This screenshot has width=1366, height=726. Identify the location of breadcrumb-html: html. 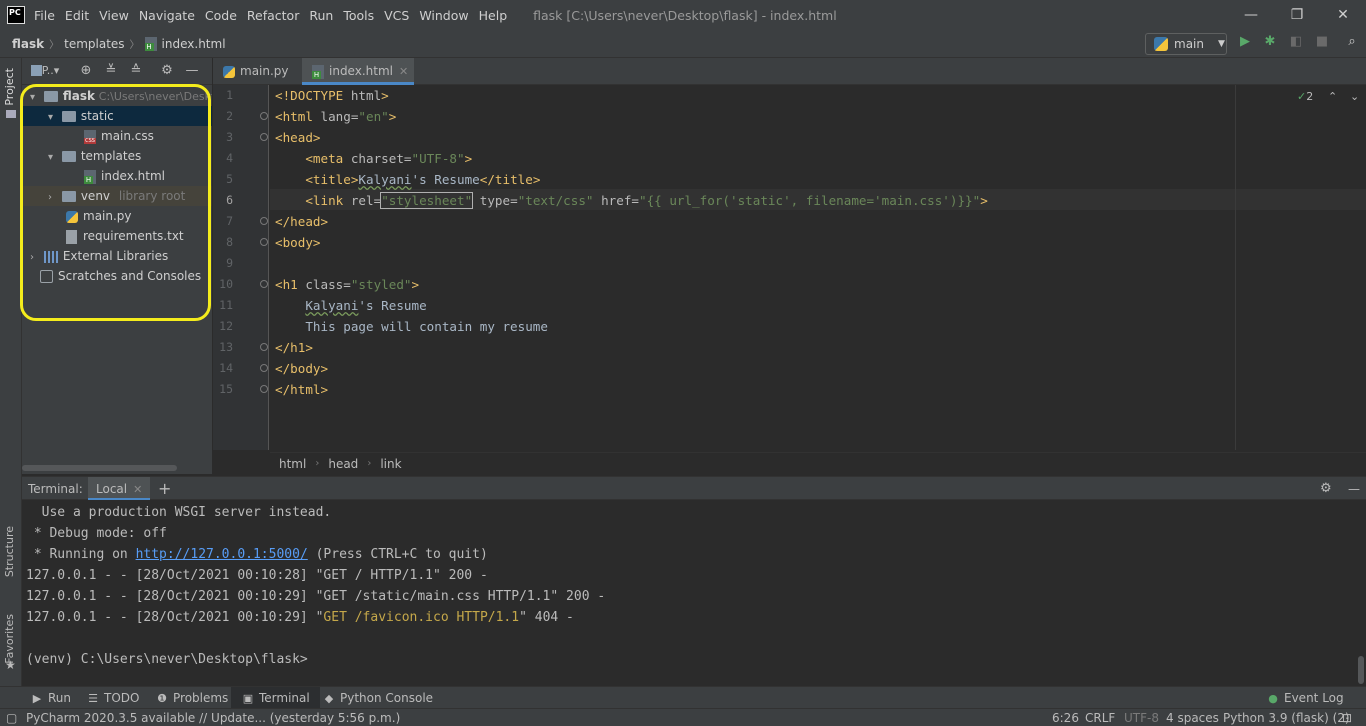
(292, 464).